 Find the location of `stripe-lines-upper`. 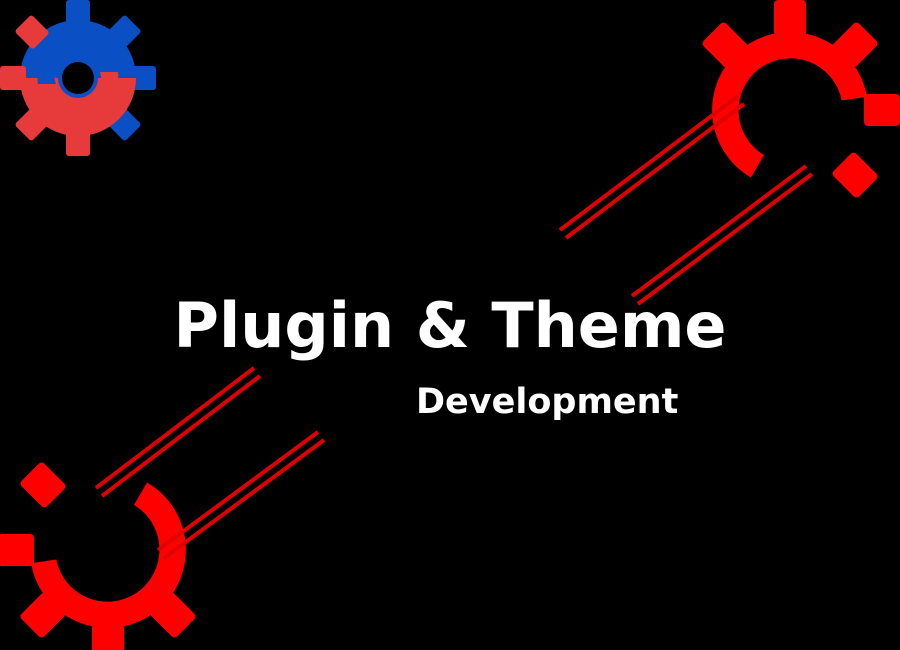

stripe-lines-upper is located at coordinates (686, 200).